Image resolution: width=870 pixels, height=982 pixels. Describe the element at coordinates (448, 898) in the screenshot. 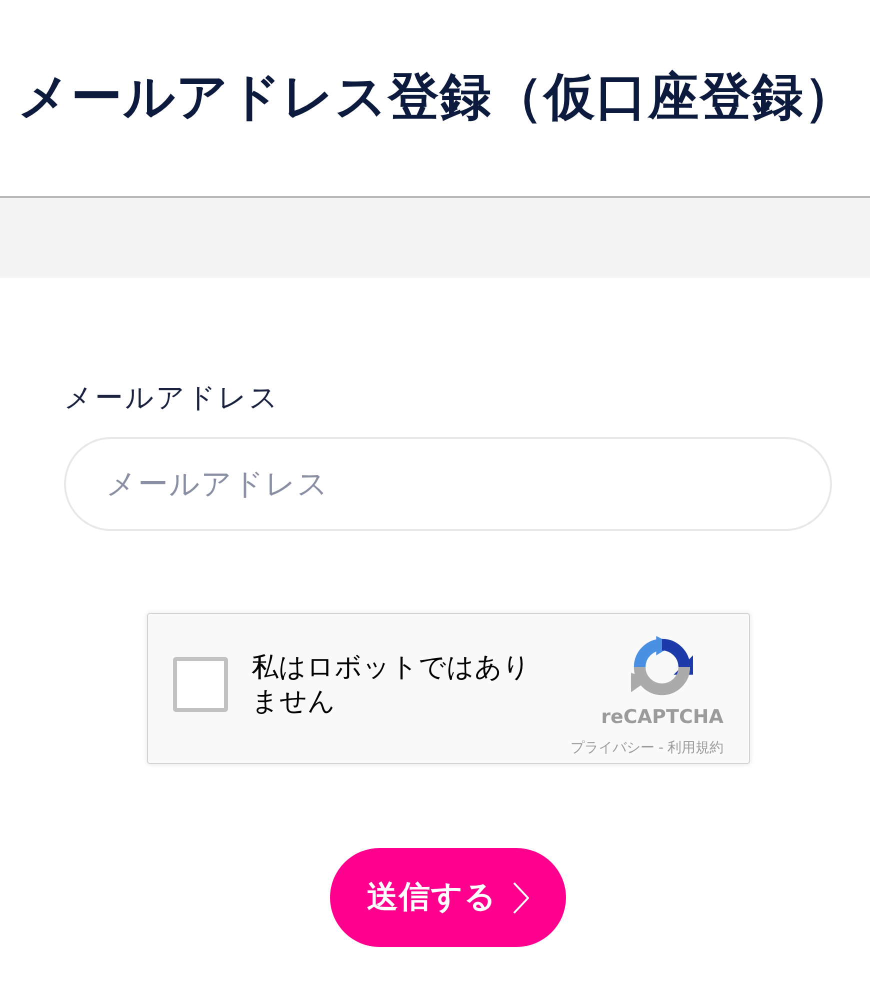

I see `submit-button: 送信する` at that location.